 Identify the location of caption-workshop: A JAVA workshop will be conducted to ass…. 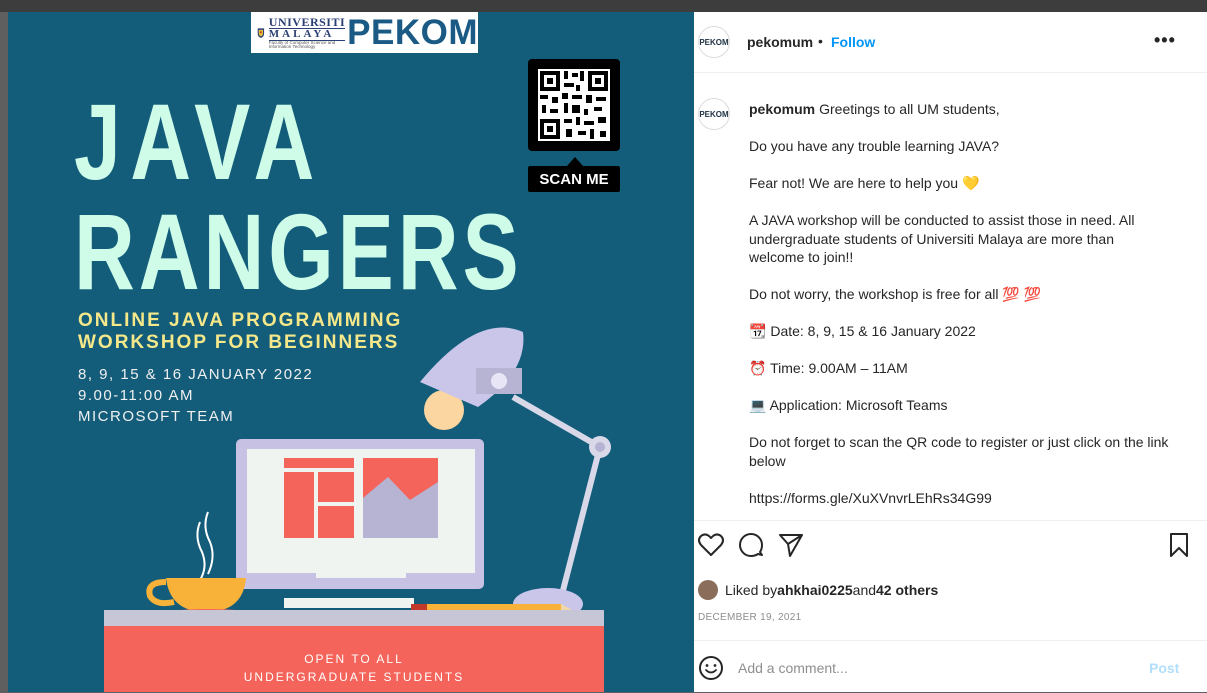
(942, 238).